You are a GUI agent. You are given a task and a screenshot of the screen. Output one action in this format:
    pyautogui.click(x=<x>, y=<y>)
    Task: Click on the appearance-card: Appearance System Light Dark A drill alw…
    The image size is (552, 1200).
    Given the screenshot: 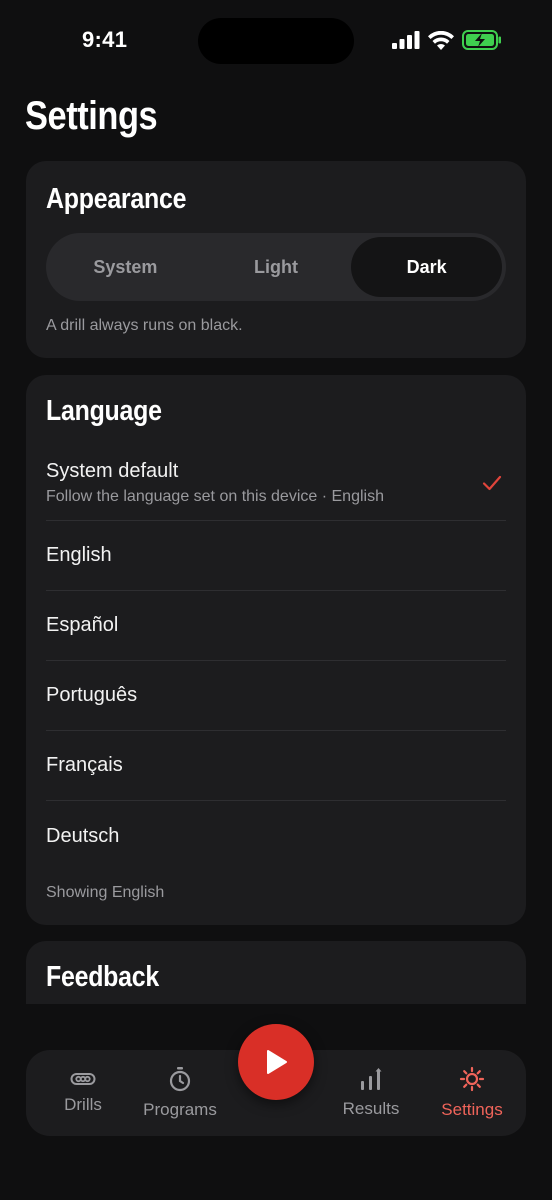 What is the action you would take?
    pyautogui.click(x=276, y=259)
    